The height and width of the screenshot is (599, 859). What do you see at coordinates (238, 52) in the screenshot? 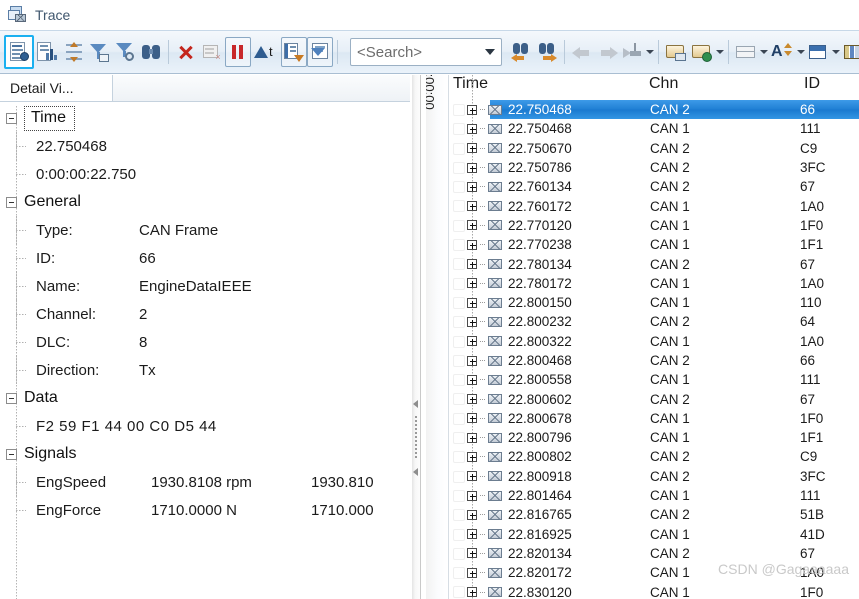
I see `pause-trace-button` at bounding box center [238, 52].